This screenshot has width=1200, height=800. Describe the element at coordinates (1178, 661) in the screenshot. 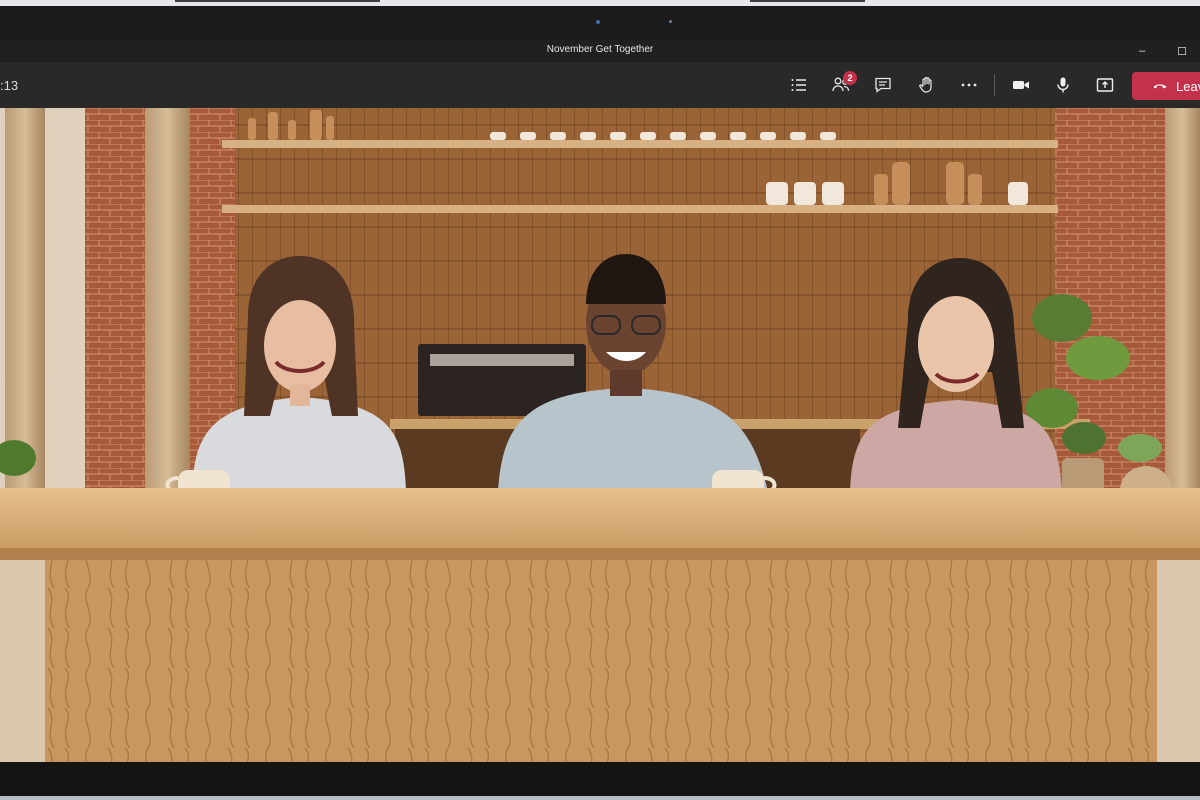

I see `floor-right` at that location.